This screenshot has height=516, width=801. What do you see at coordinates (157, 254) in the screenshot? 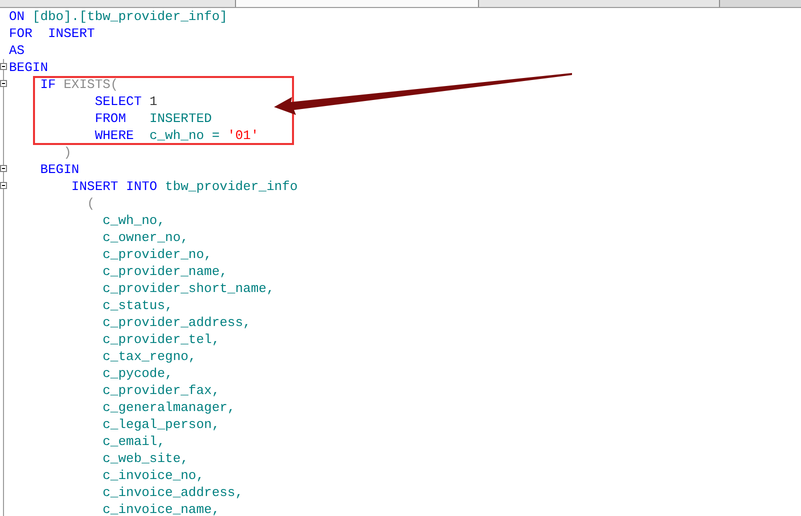
I see `code-line: c_provider_no,` at bounding box center [157, 254].